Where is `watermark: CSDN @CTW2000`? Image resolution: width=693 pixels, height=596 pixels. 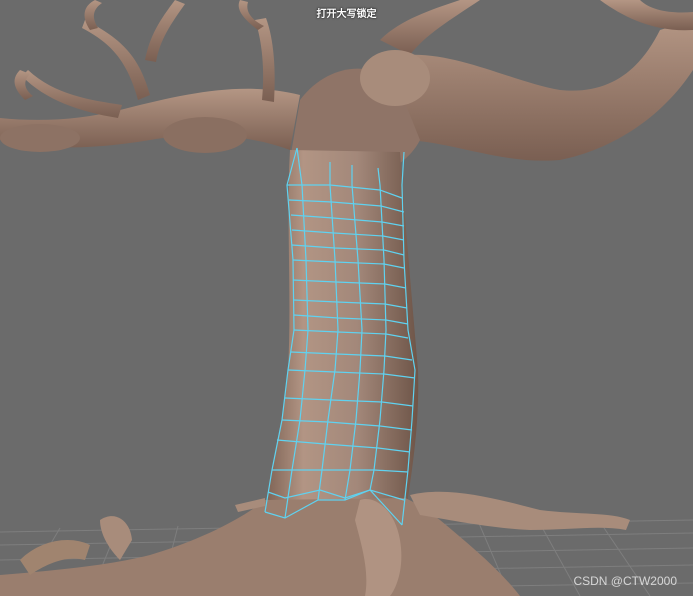 watermark: CSDN @CTW2000 is located at coordinates (625, 581).